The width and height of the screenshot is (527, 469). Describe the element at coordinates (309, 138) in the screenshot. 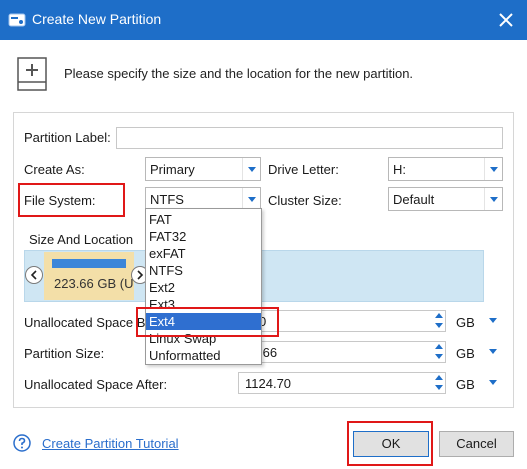

I see `partition-label-input` at that location.